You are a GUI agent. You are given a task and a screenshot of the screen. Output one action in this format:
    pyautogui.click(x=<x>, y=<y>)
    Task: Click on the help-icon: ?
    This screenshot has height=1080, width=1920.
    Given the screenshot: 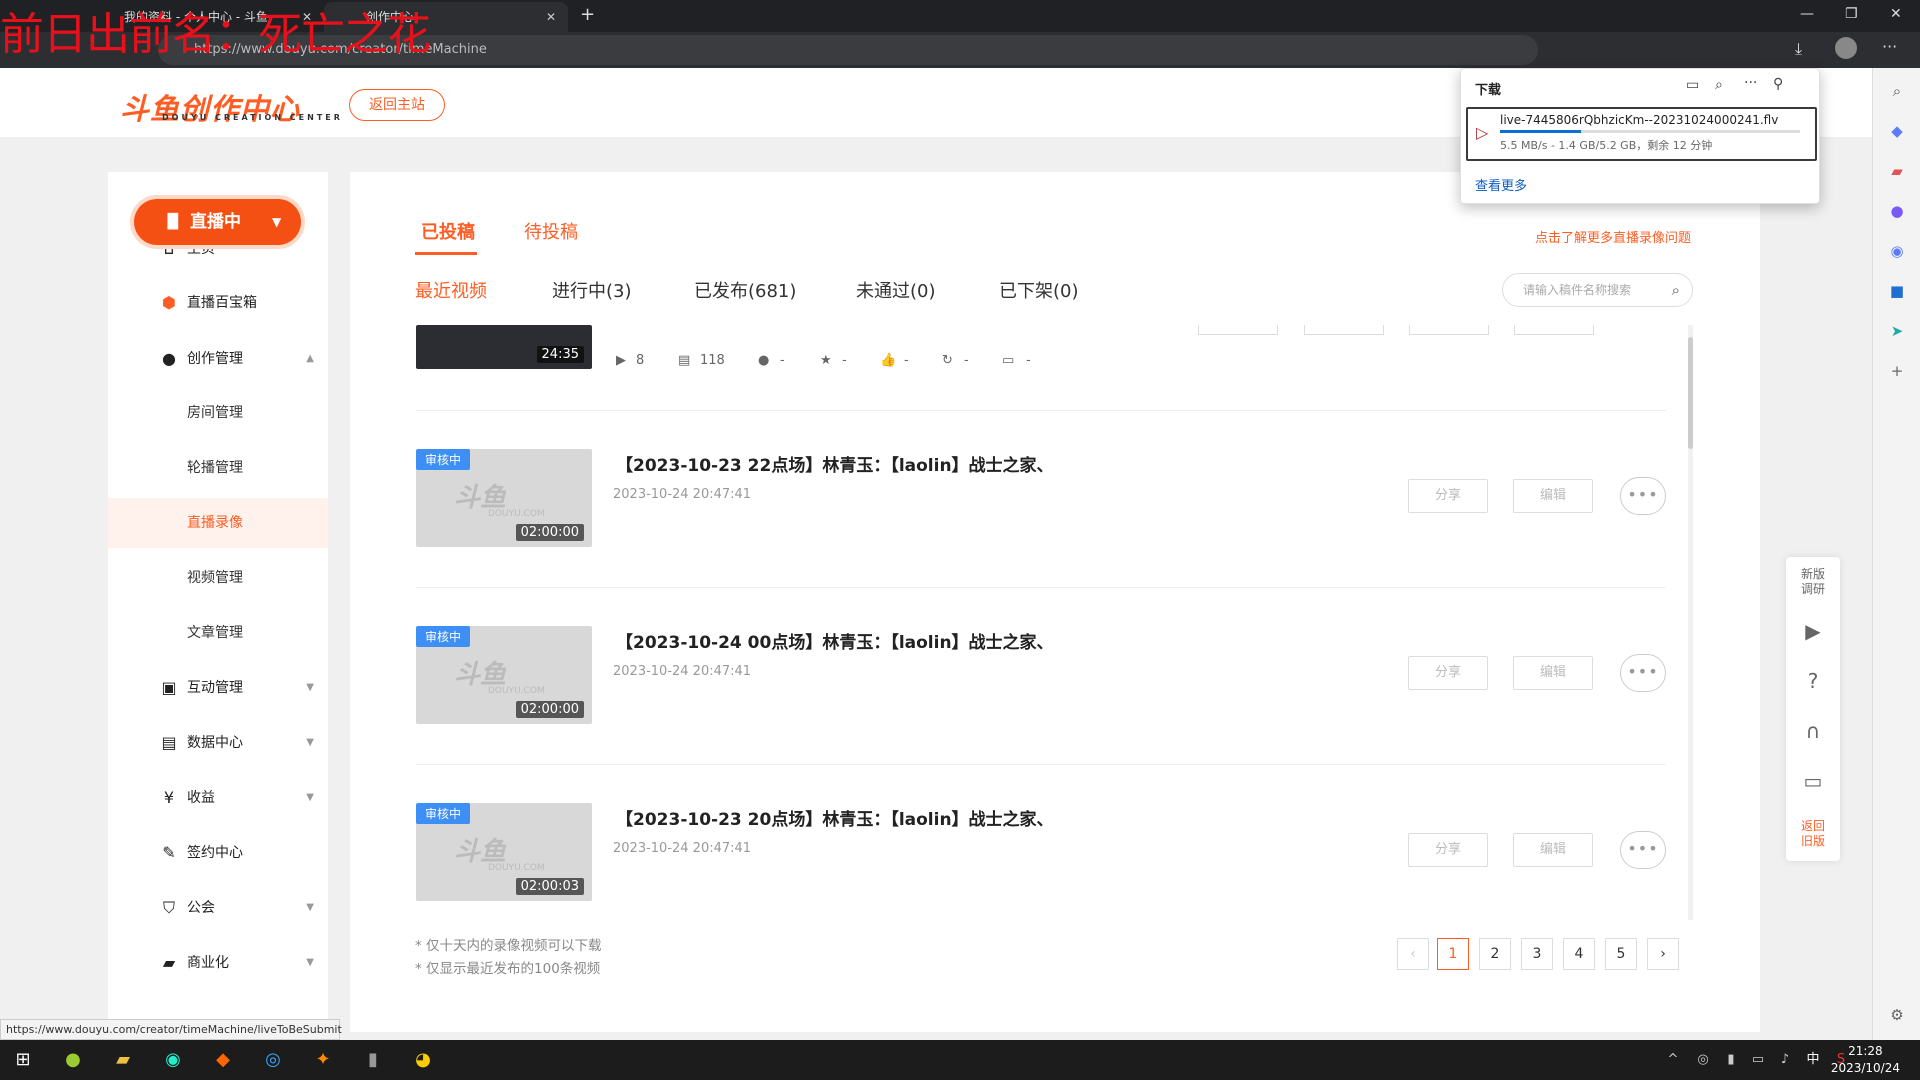 What is the action you would take?
    pyautogui.click(x=1813, y=681)
    